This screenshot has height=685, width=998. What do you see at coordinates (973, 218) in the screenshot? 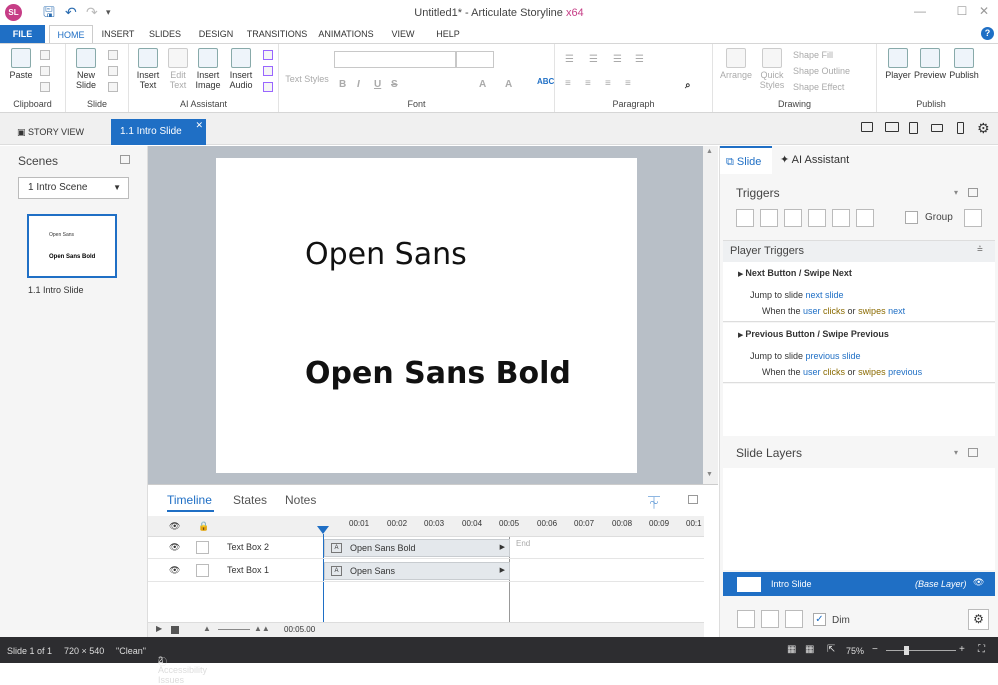
I see `group-trigger-button` at bounding box center [973, 218].